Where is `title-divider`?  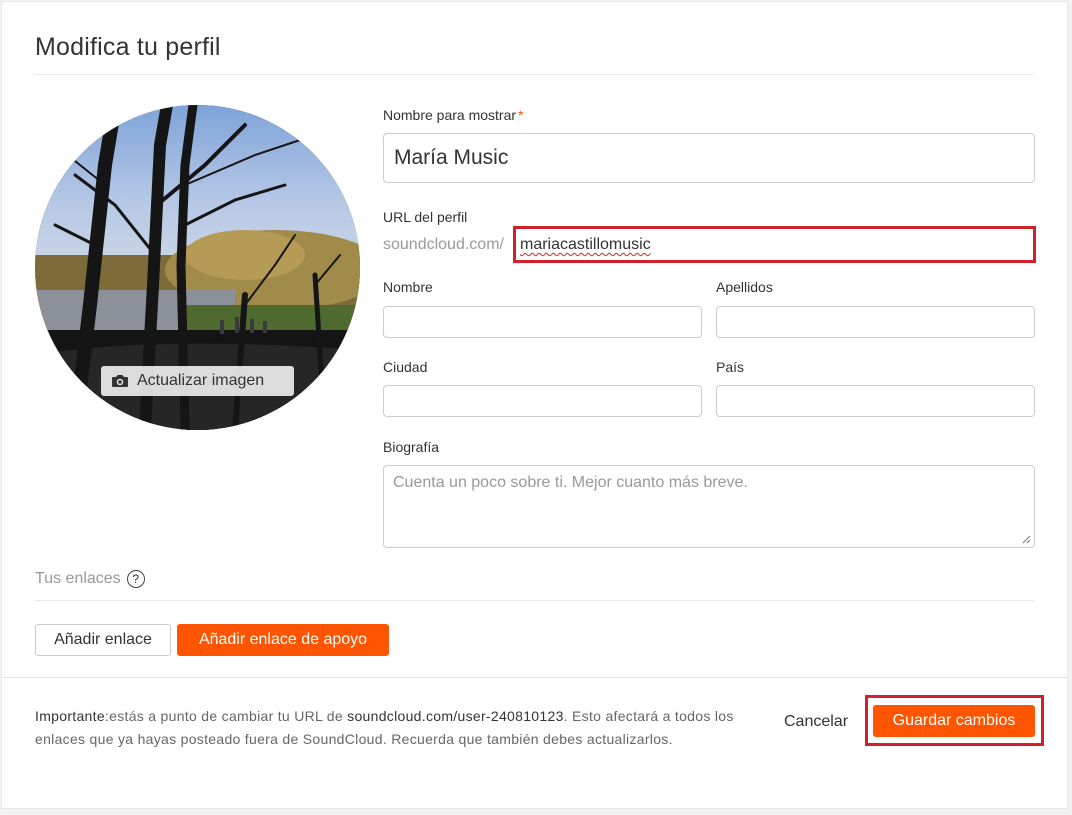 title-divider is located at coordinates (534, 74).